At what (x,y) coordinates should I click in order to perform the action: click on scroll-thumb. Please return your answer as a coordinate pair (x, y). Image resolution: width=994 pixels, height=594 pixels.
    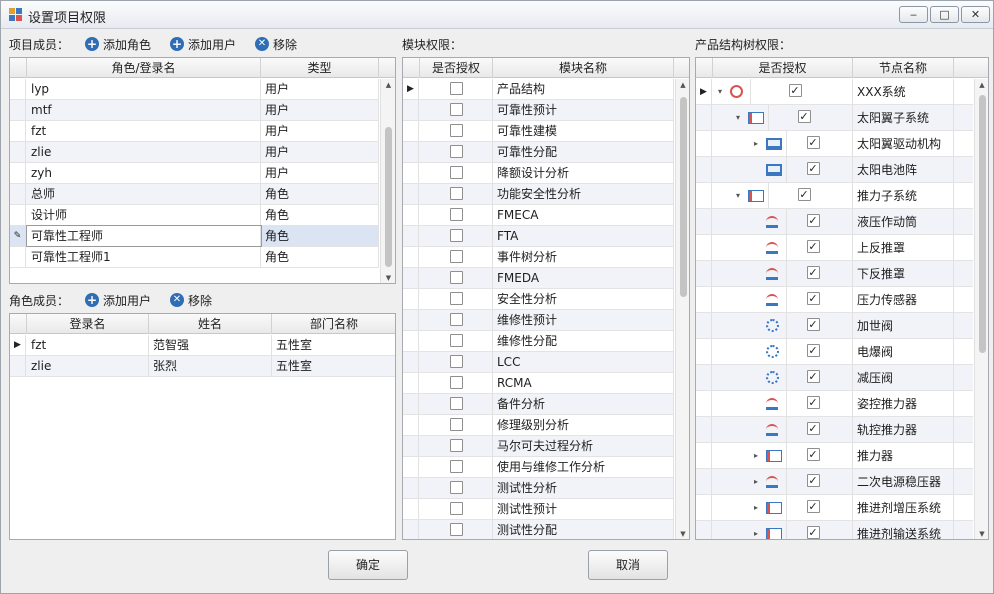
    Looking at the image, I should click on (388, 197).